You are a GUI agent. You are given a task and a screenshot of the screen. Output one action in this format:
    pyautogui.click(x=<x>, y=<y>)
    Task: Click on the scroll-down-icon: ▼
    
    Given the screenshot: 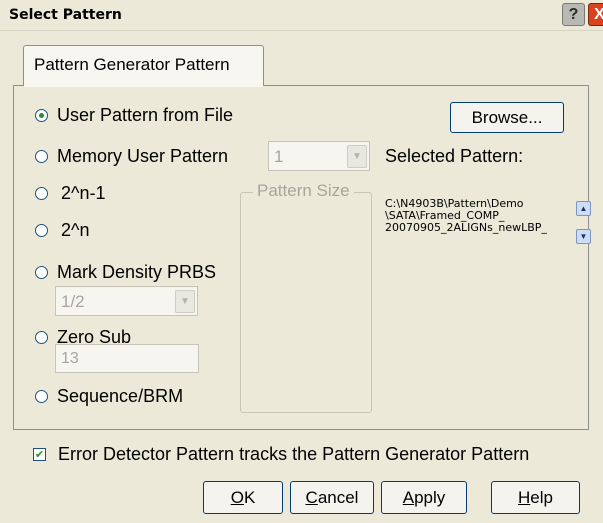 What is the action you would take?
    pyautogui.click(x=583, y=236)
    